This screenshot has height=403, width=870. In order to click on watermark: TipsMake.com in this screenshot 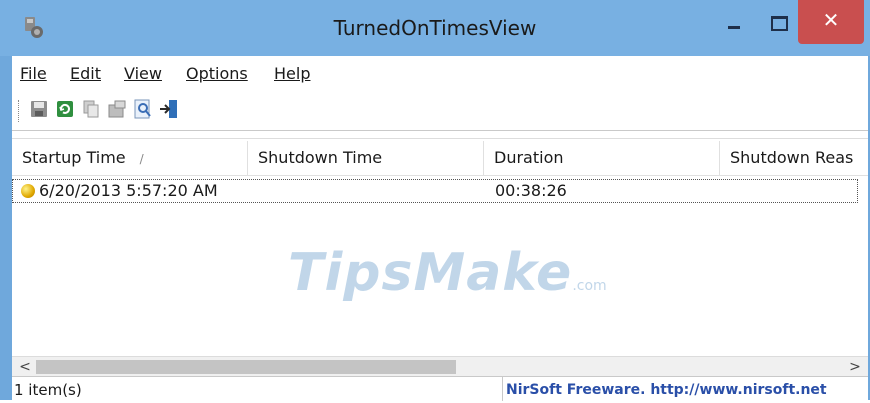, I will do `click(447, 273)`.